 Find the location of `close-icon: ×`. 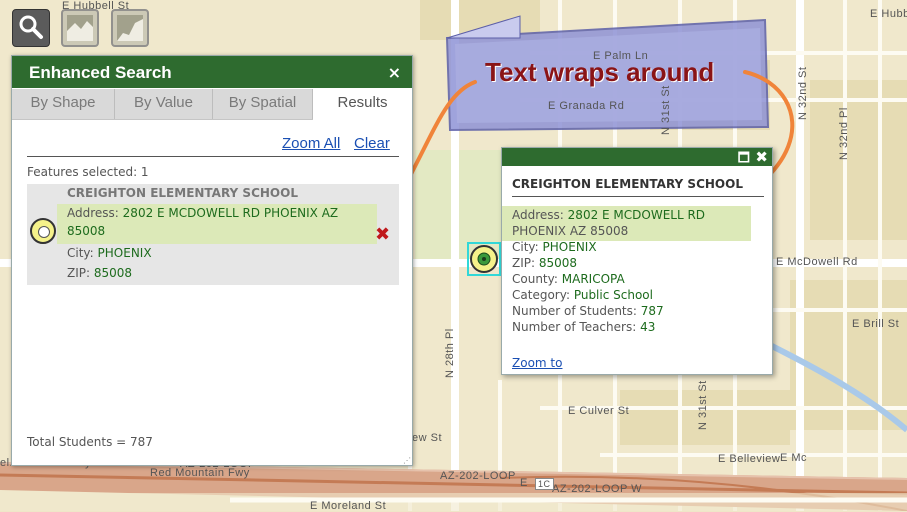

close-icon: × is located at coordinates (394, 72).